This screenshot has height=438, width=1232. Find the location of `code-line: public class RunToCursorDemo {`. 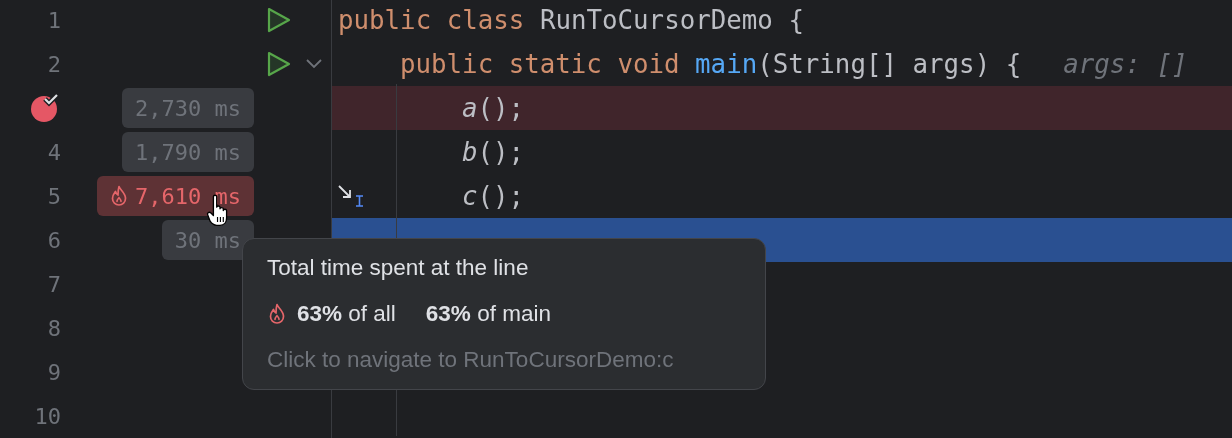

code-line: public class RunToCursorDemo { is located at coordinates (571, 20).